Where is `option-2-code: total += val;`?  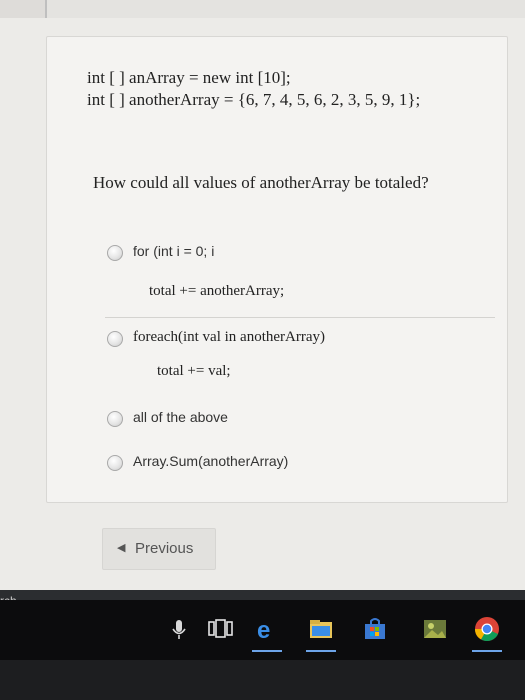 option-2-code: total += val; is located at coordinates (194, 371).